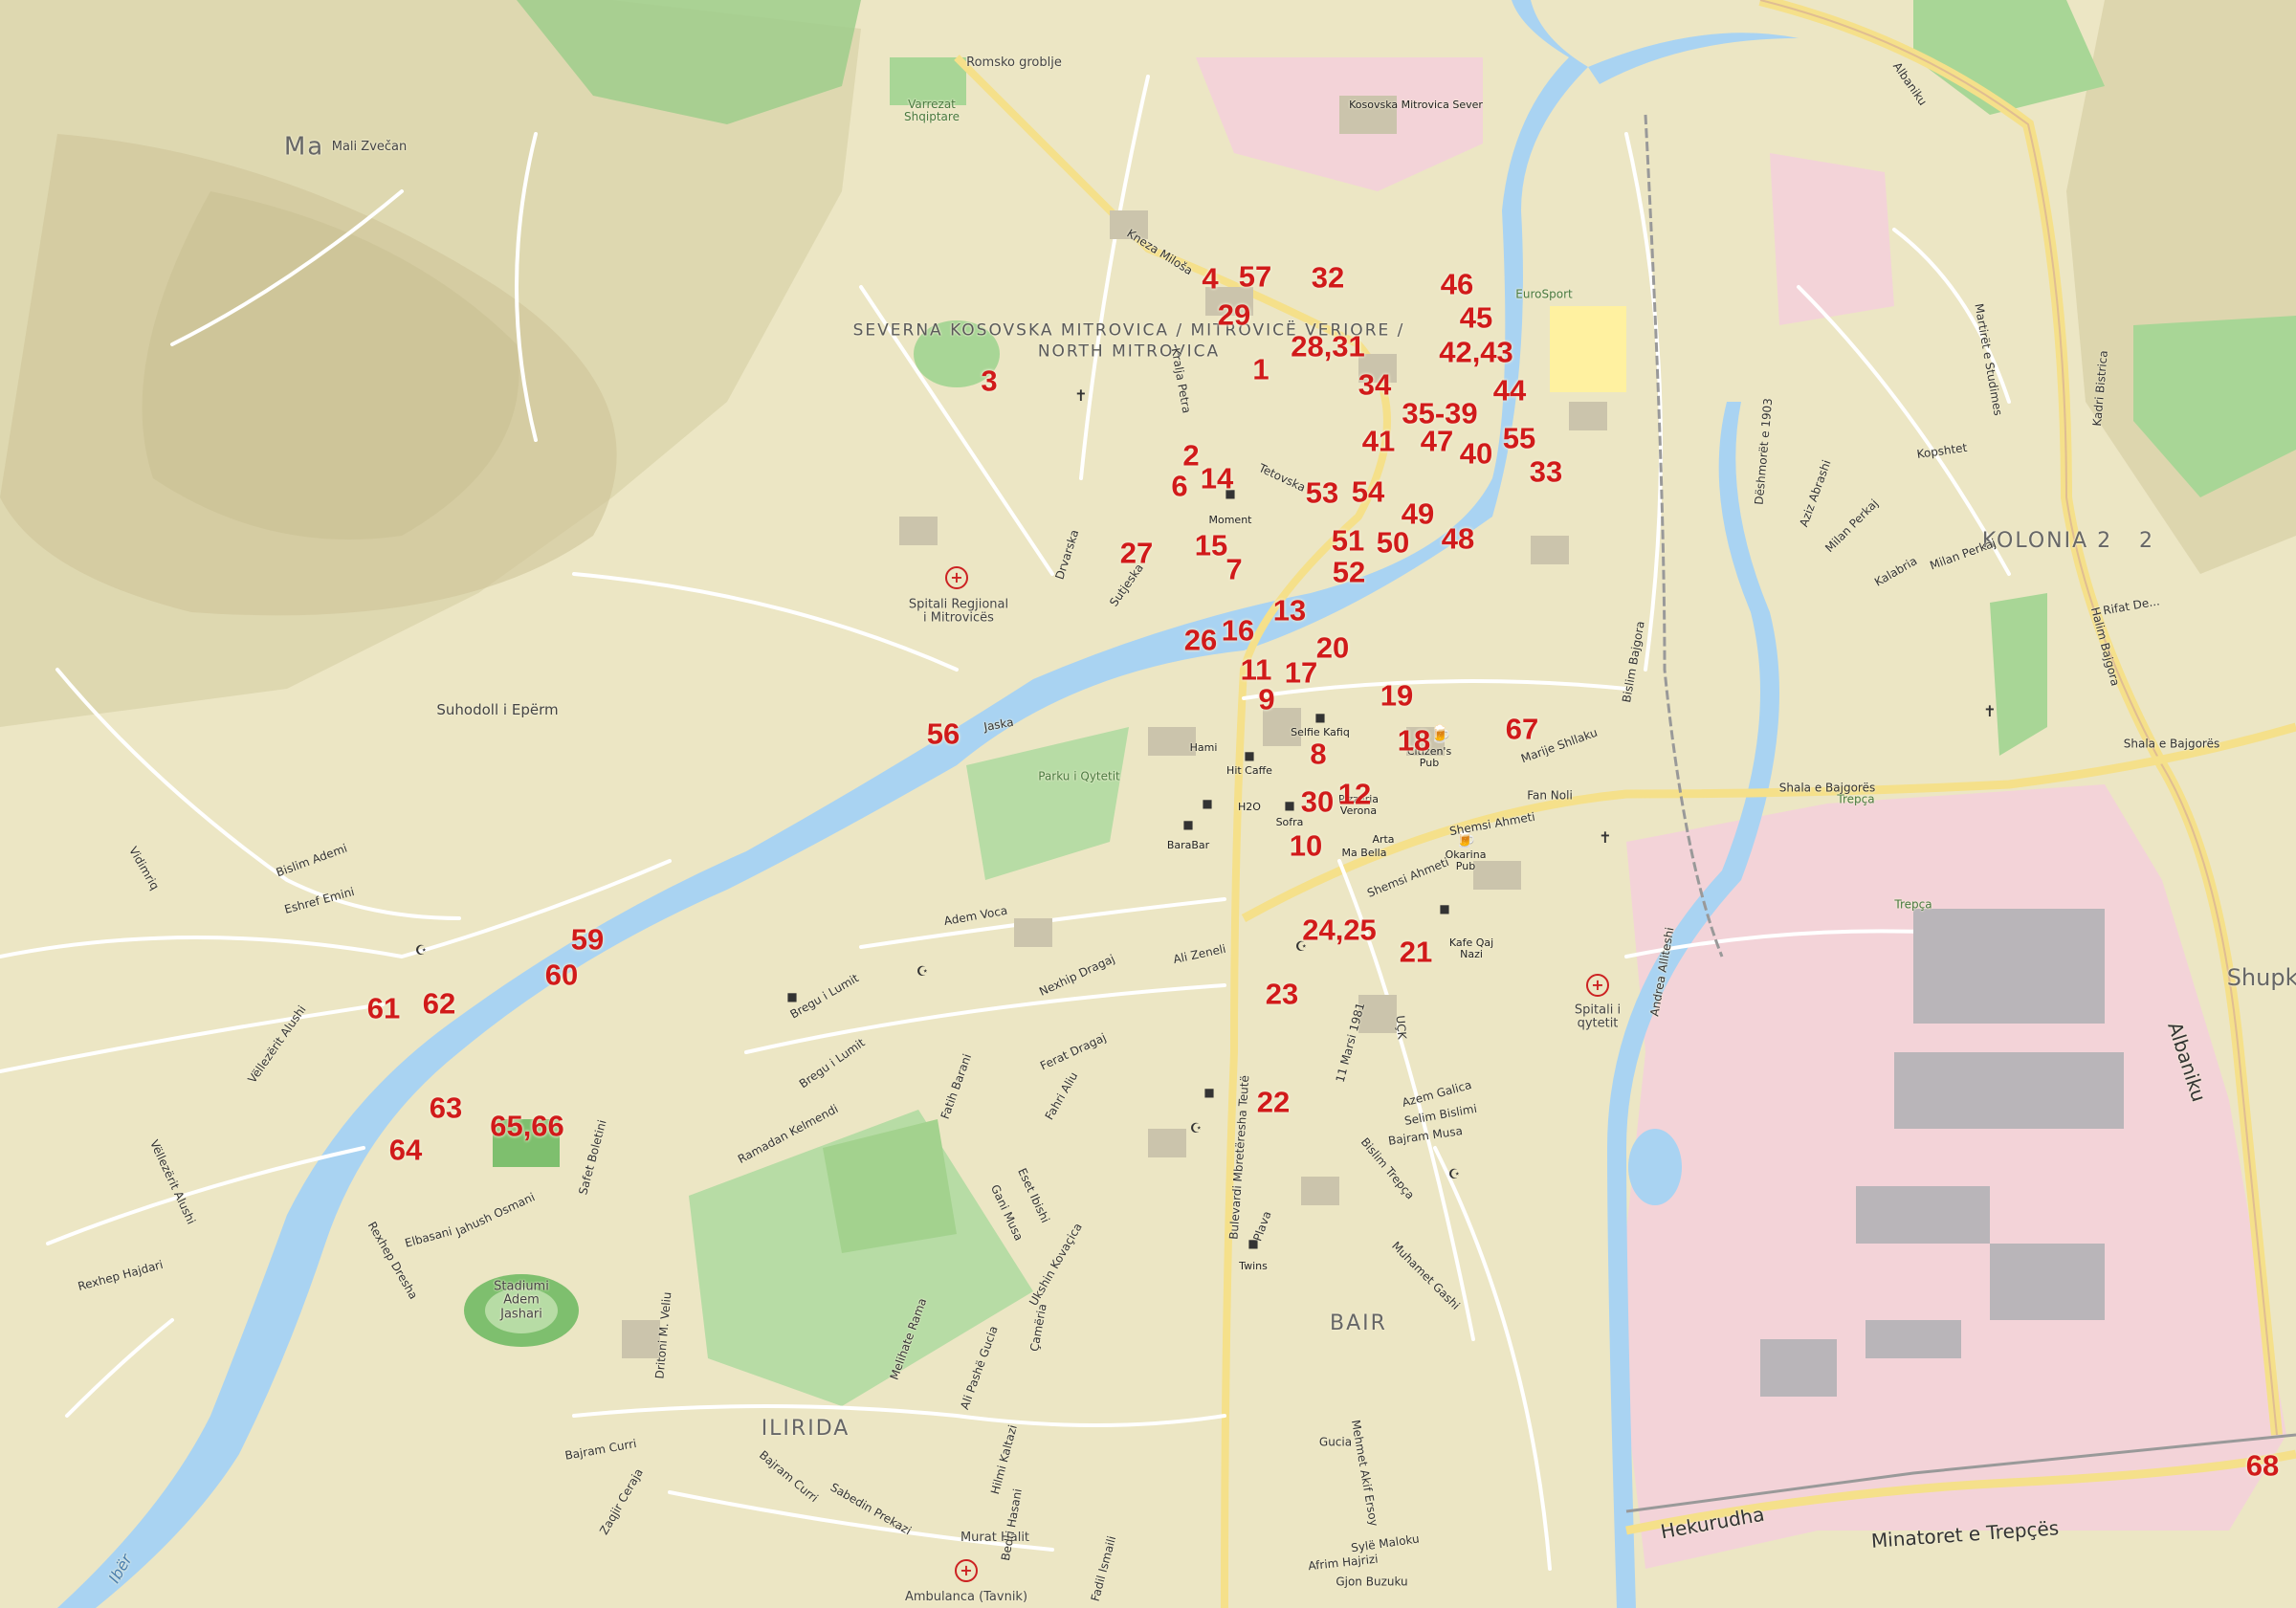 The image size is (2296, 1608). I want to click on map-marker-28-31: 28,31, so click(1328, 347).